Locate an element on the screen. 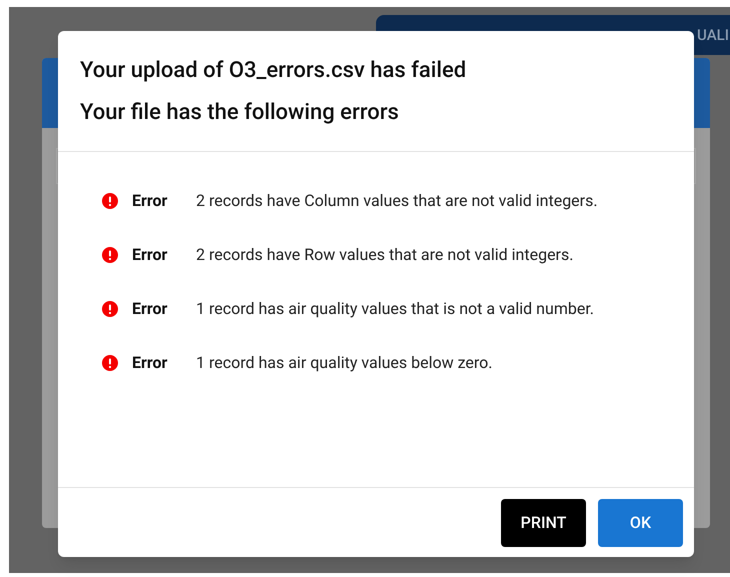  dialog-title: Your upload of O3_errors.csv has failed is located at coordinates (274, 71).